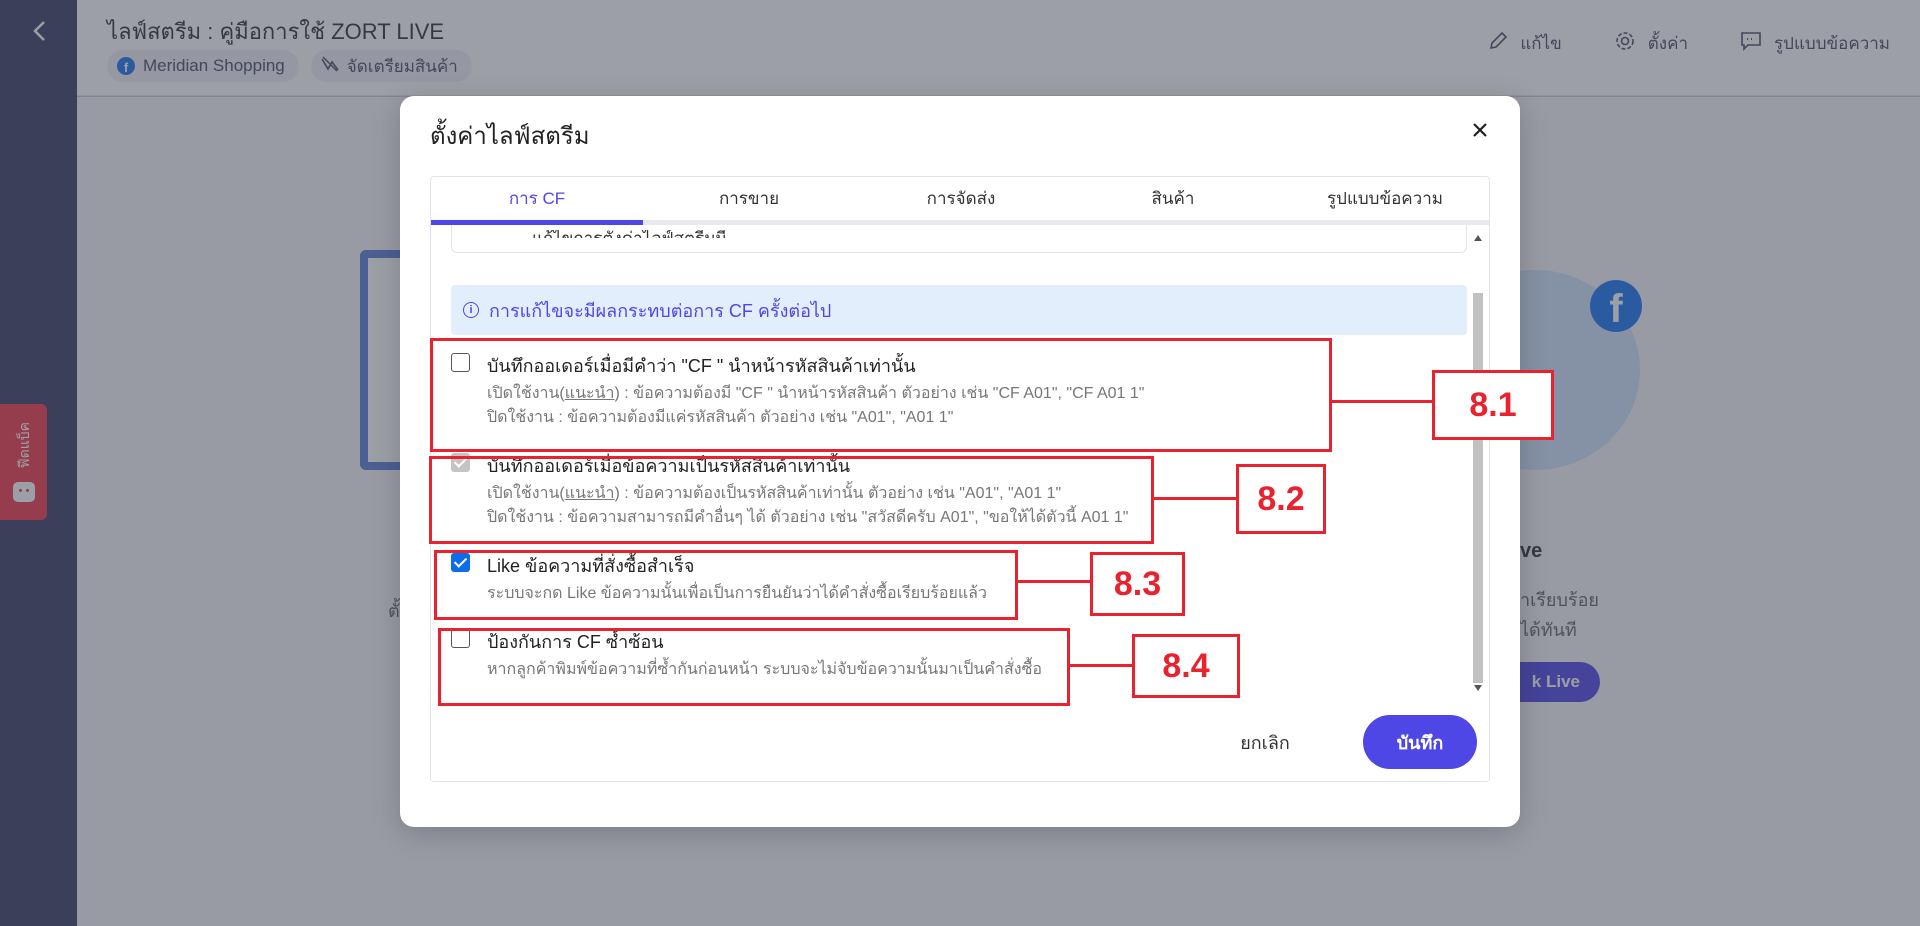 This screenshot has height=926, width=1920. Describe the element at coordinates (1478, 488) in the screenshot. I see `scrollbar-thumb` at that location.